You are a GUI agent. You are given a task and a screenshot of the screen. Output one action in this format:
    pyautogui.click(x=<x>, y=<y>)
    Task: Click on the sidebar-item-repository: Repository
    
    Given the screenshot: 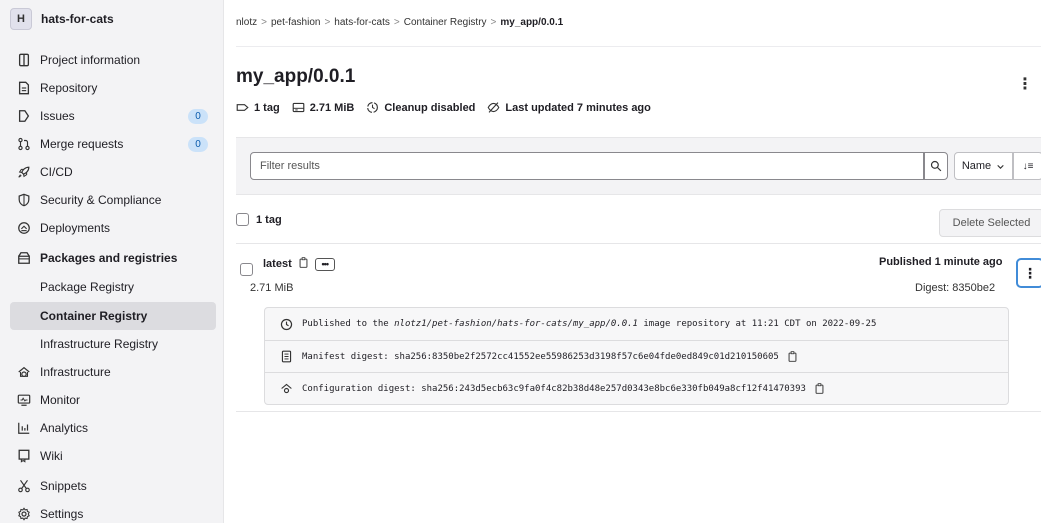 What is the action you would take?
    pyautogui.click(x=112, y=88)
    